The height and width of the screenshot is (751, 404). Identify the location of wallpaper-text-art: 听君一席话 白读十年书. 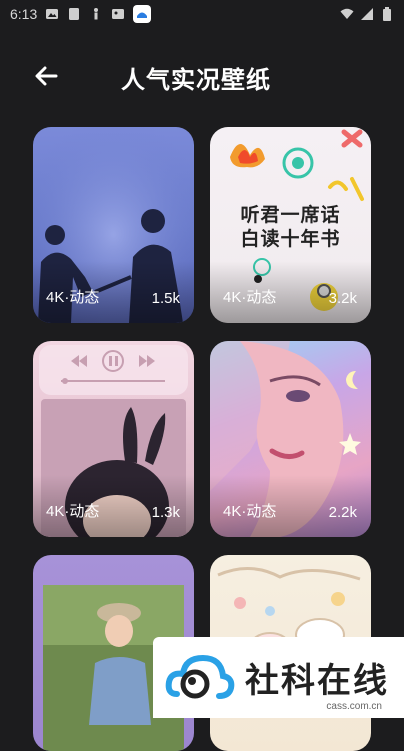
(290, 227).